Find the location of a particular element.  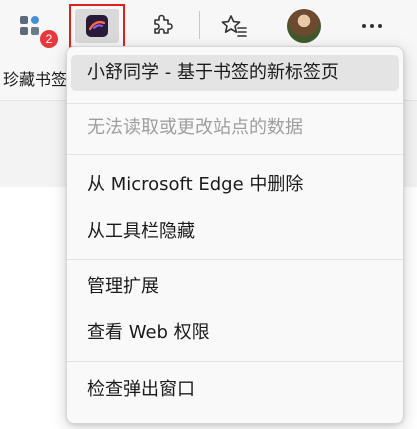

menu-item-manage-extensions: 管理扩展 is located at coordinates (235, 287).